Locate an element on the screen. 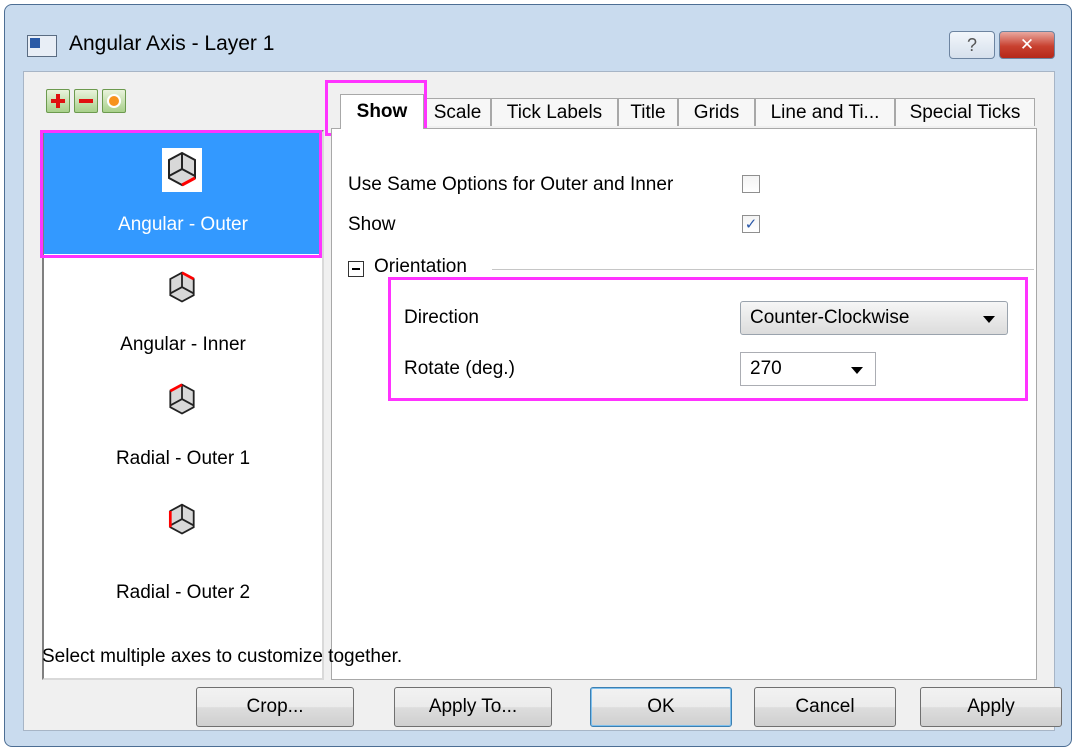  tab-tick-labels: Tick Labels is located at coordinates (554, 112).